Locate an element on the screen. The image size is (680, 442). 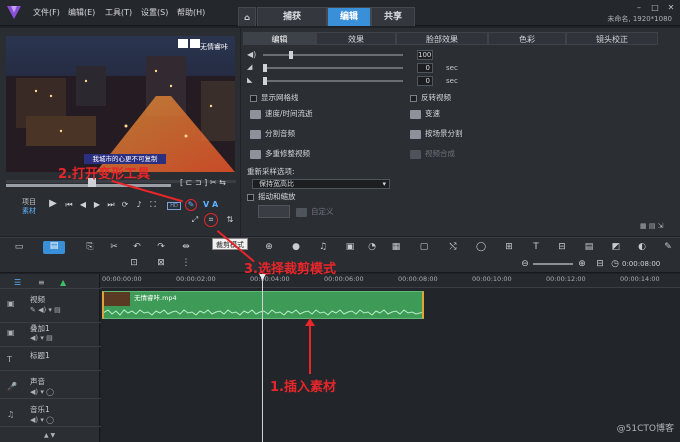
audio-ducking-icon: ▤ is located at coordinates (589, 247).